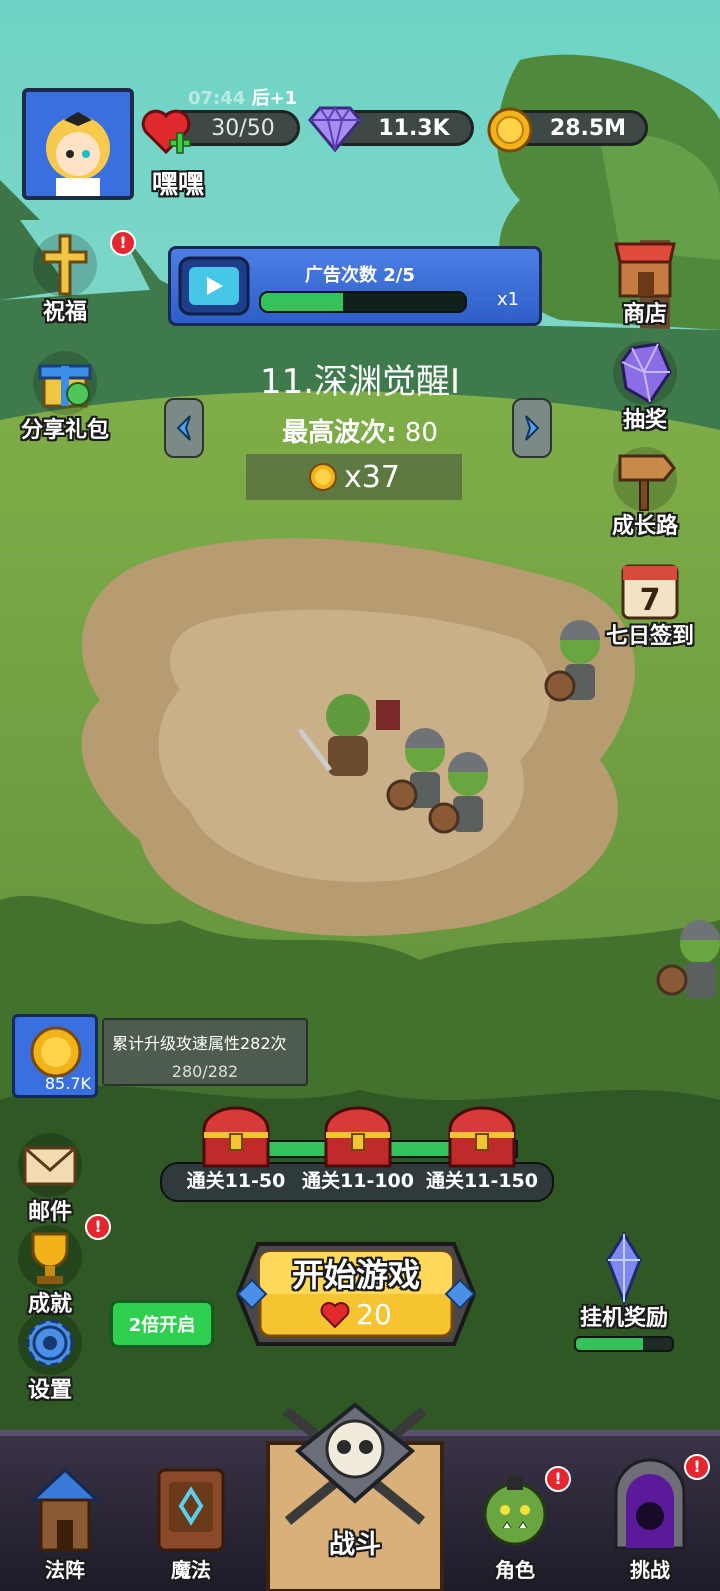 The width and height of the screenshot is (720, 1591). What do you see at coordinates (302, 302) in the screenshot?
I see `ad-progress-fill` at bounding box center [302, 302].